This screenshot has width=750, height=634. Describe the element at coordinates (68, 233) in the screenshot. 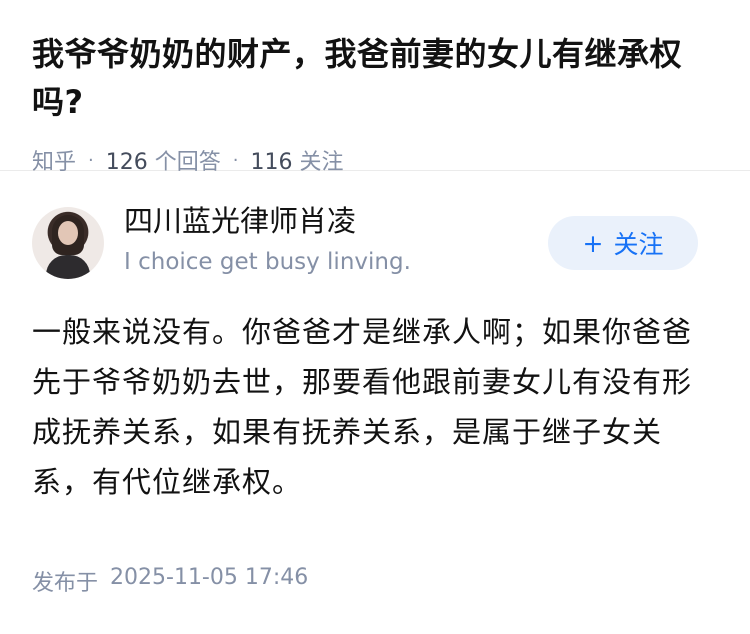

I see `avatar-face` at that location.